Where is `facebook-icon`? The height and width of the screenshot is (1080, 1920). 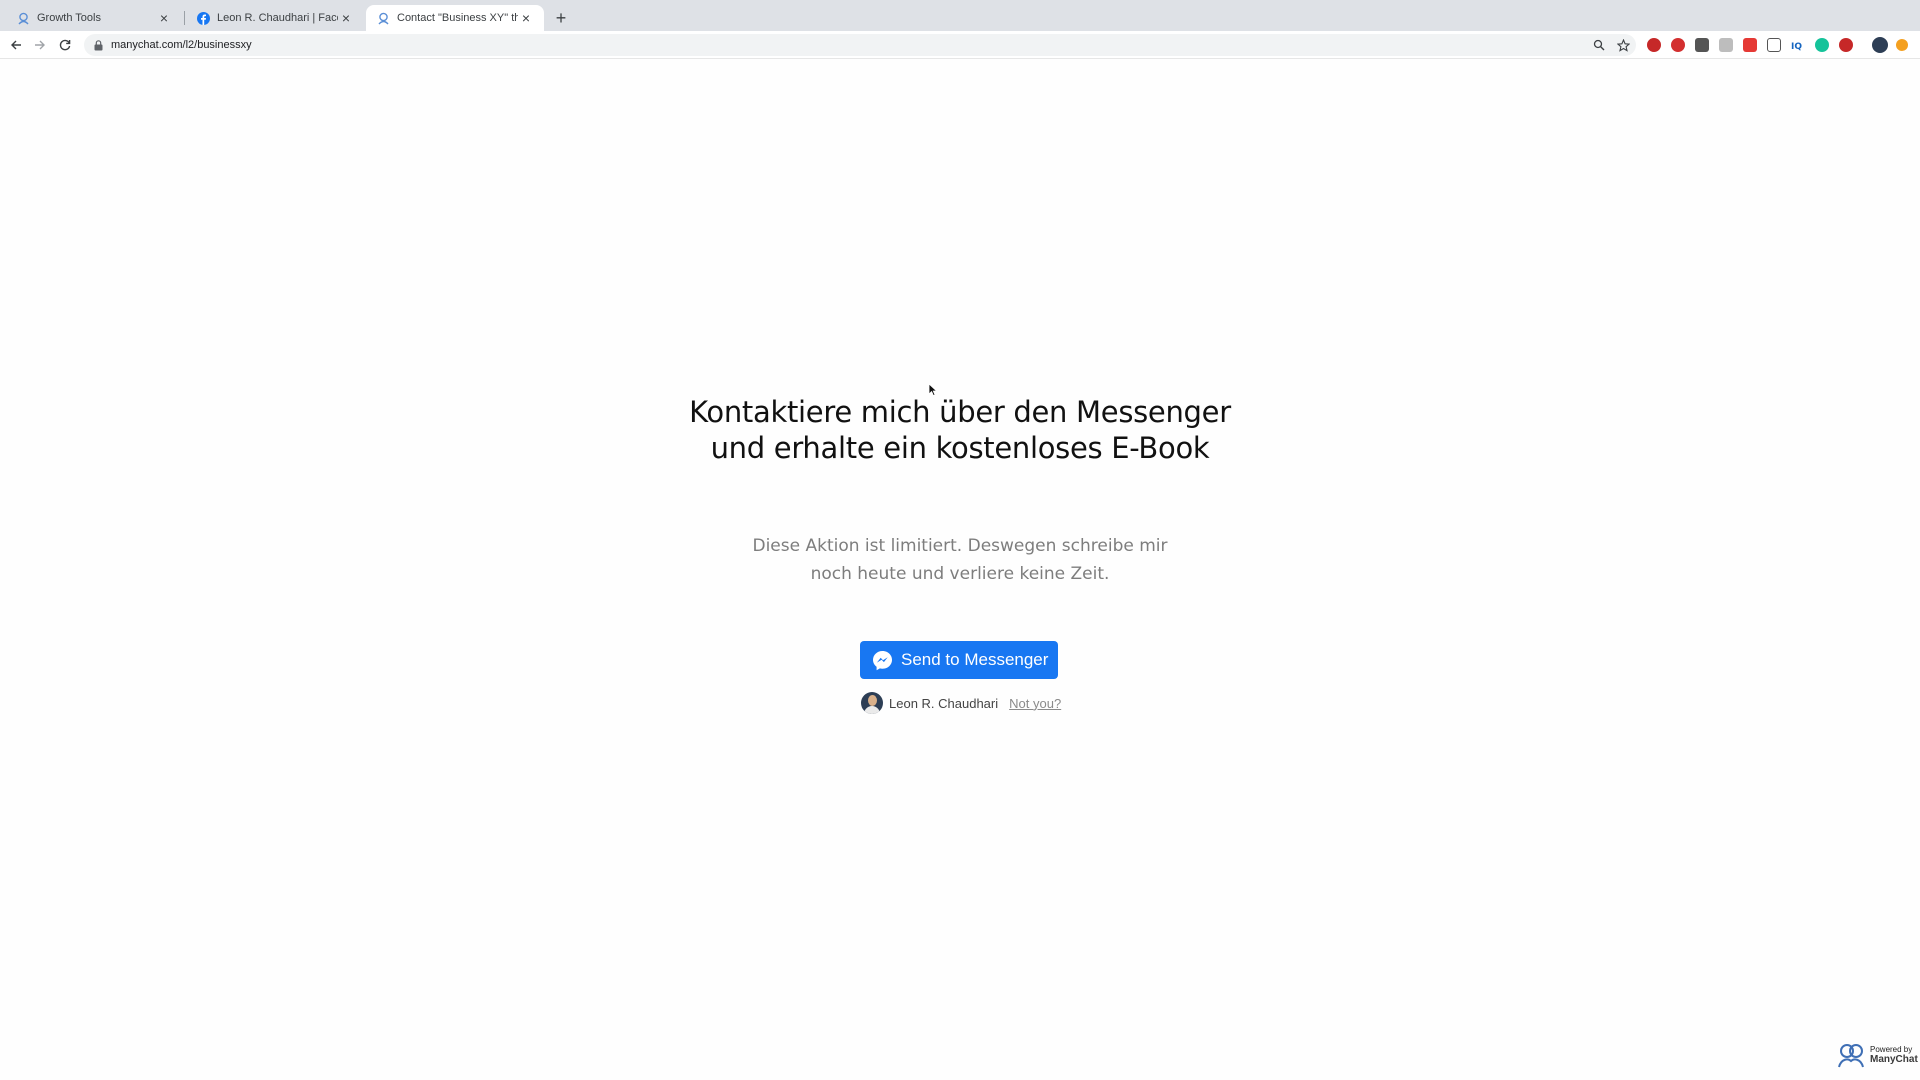
facebook-icon is located at coordinates (203, 18).